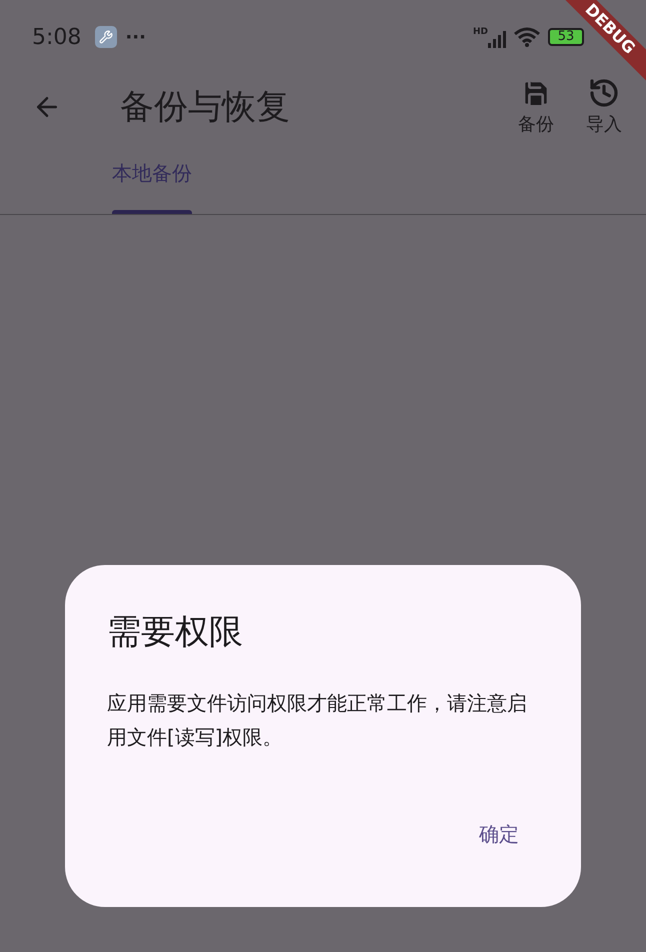 The image size is (646, 952). I want to click on history-icon, so click(604, 92).